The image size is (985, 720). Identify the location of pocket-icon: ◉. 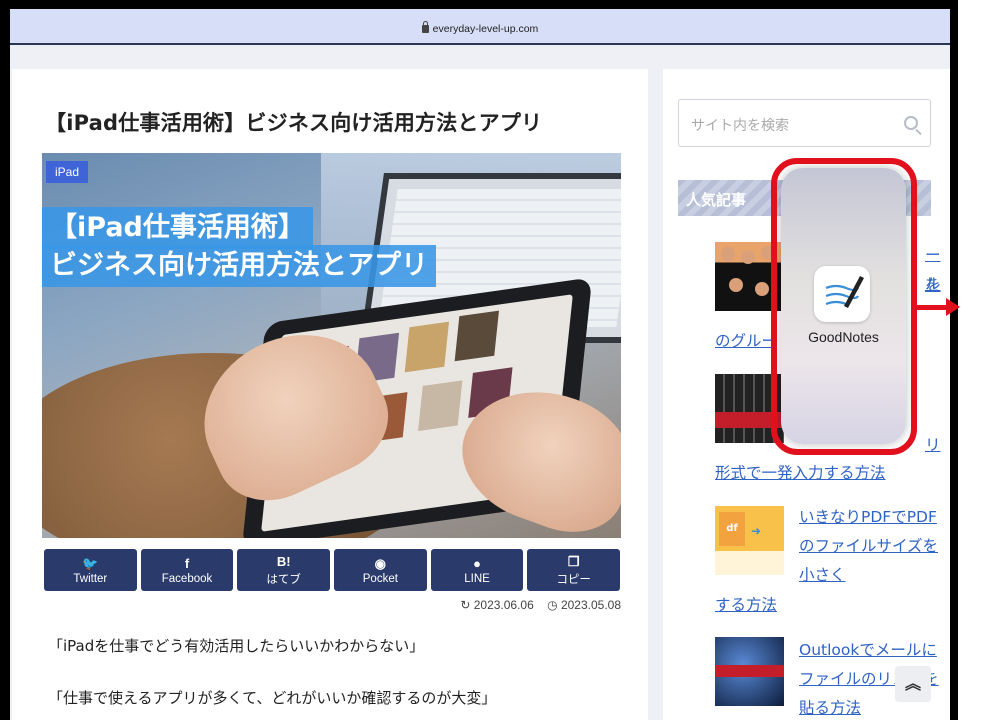
(380, 563).